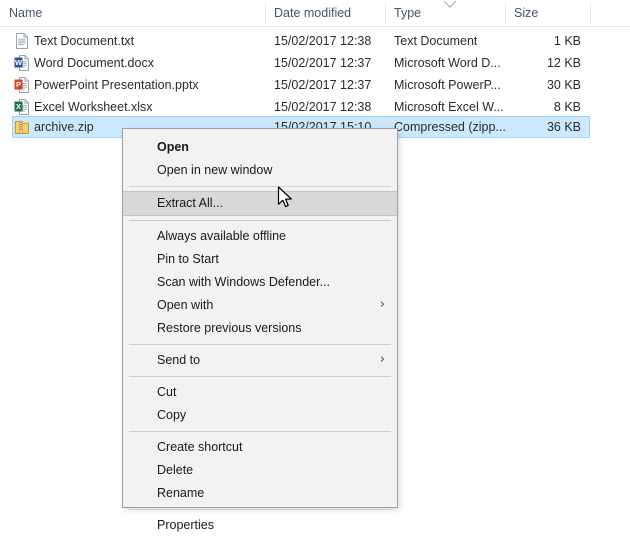 This screenshot has height=538, width=630. What do you see at coordinates (260, 147) in the screenshot?
I see `menu-item-open: Open` at bounding box center [260, 147].